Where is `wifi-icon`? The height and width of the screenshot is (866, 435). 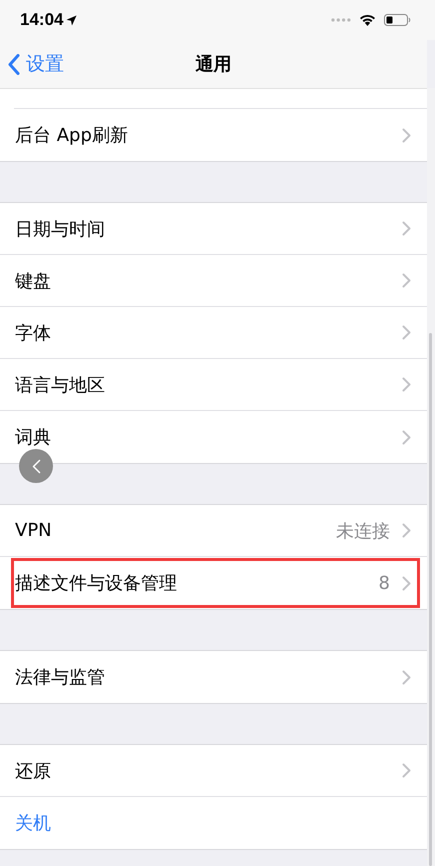
wifi-icon is located at coordinates (367, 20).